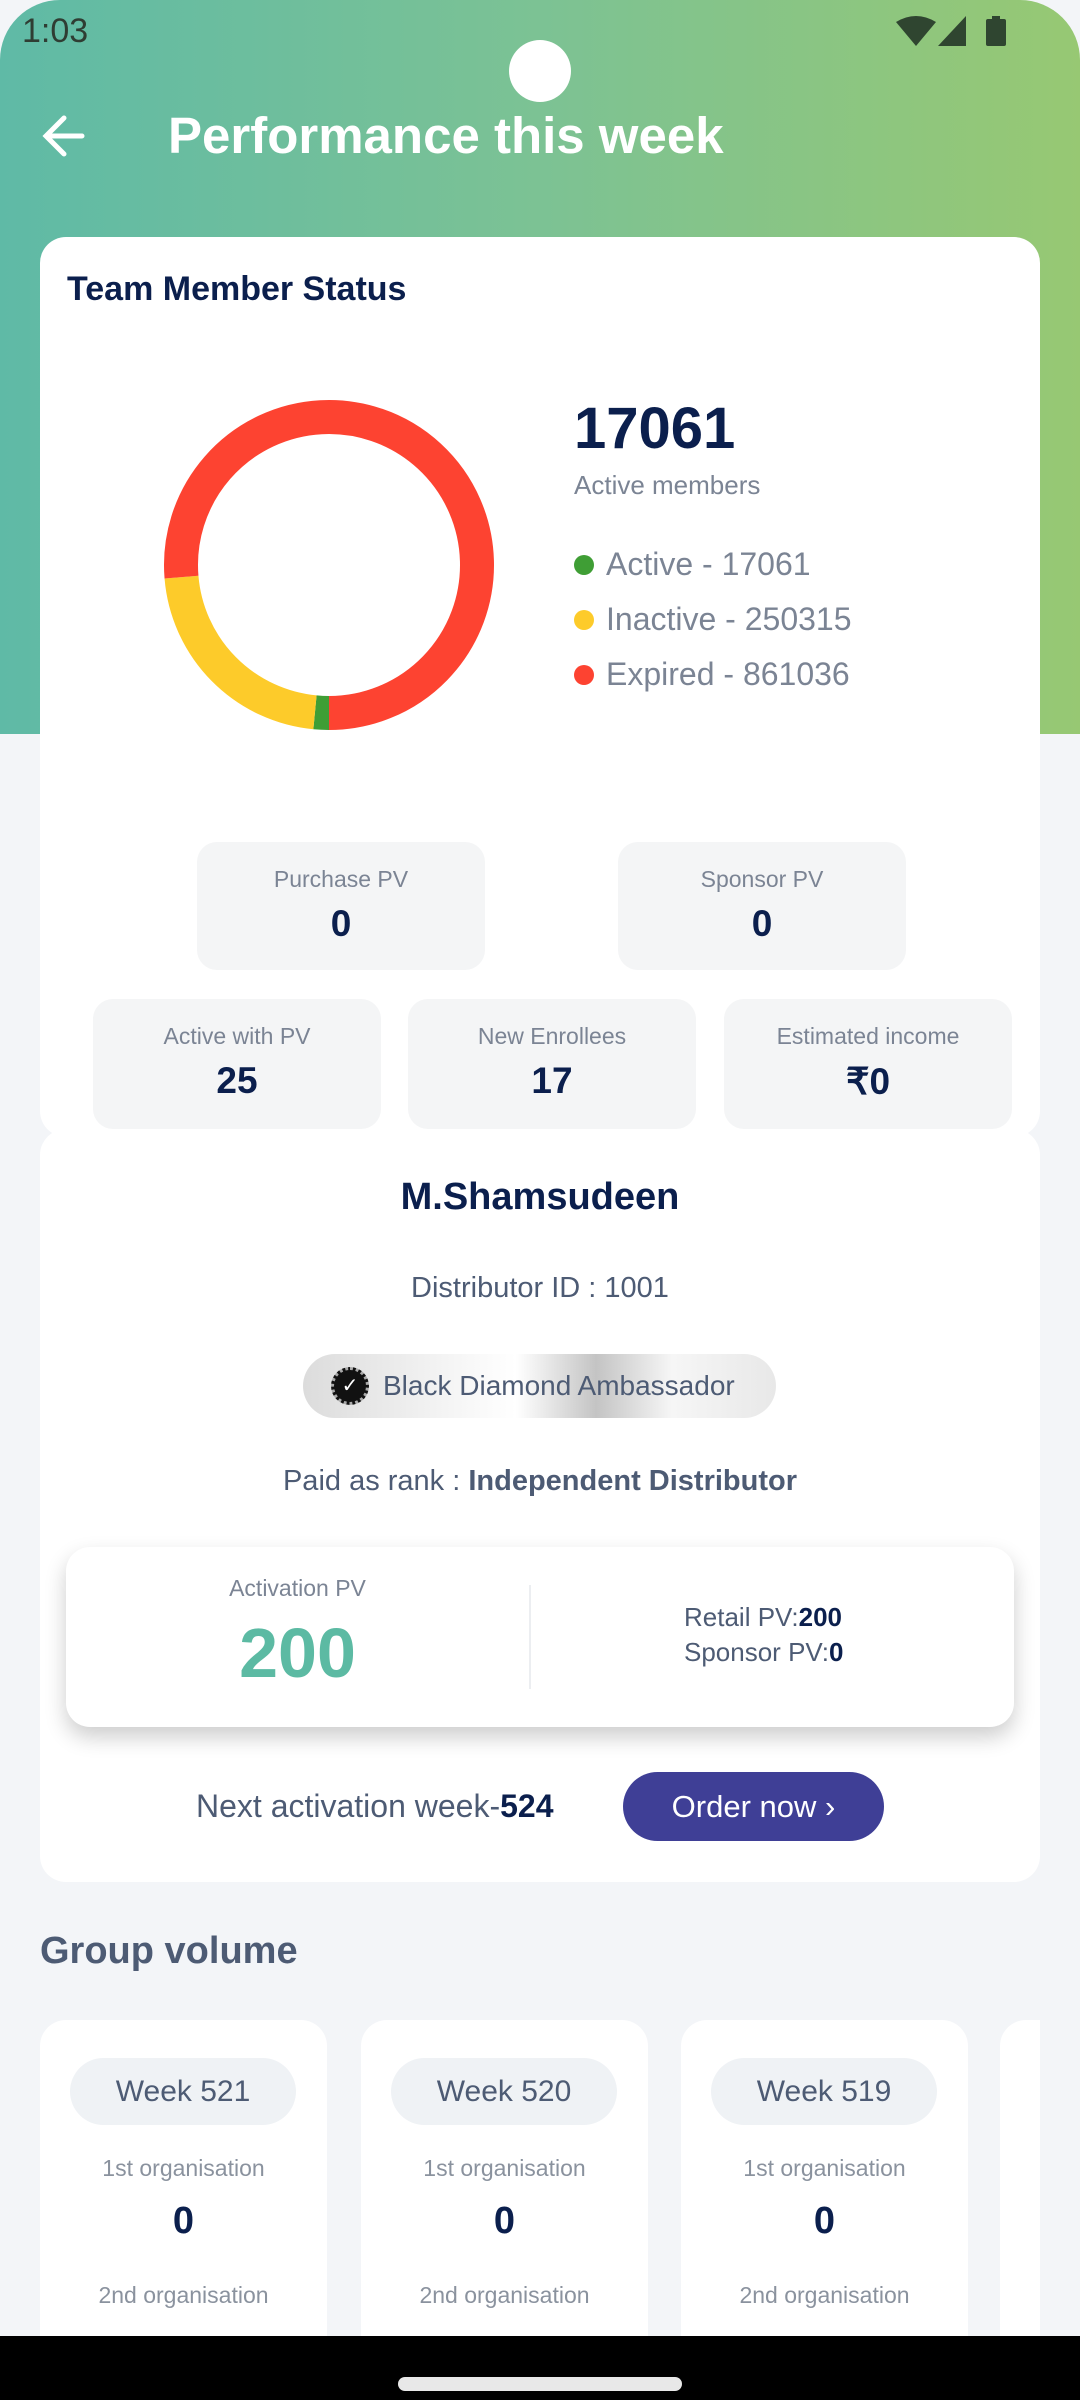 Image resolution: width=1080 pixels, height=2400 pixels. Describe the element at coordinates (169, 1951) in the screenshot. I see `group-volume-title: Group volume` at that location.